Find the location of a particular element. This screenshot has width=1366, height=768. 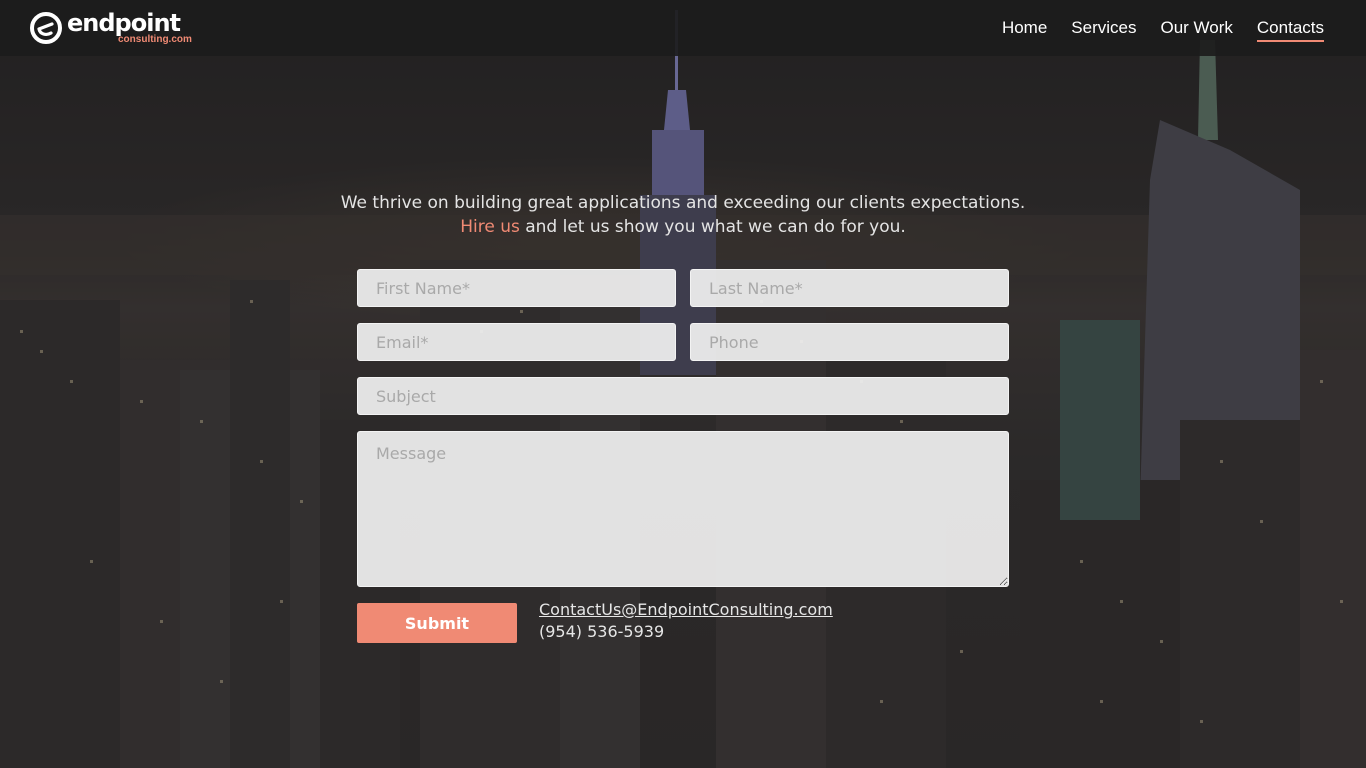

email-input is located at coordinates (516, 342).